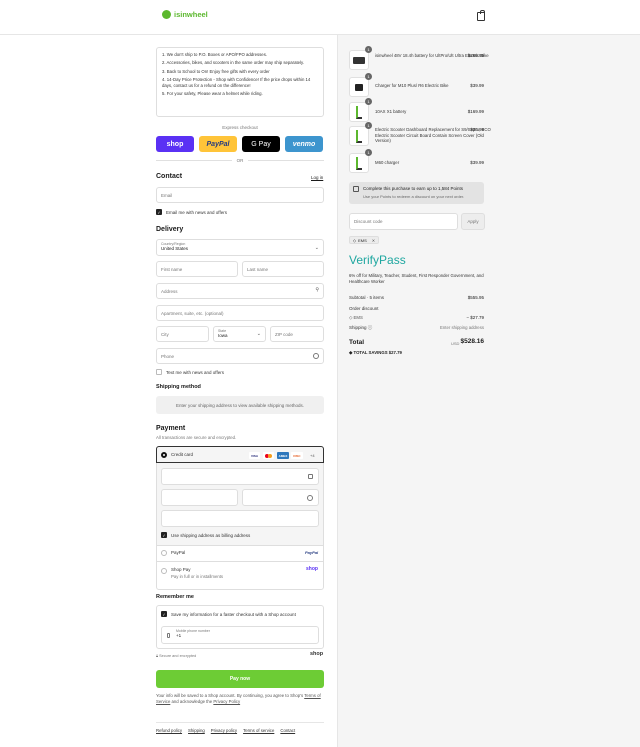 Image resolution: width=640 pixels, height=747 pixels. What do you see at coordinates (477, 129) in the screenshot?
I see `item-price: $35.99` at bounding box center [477, 129].